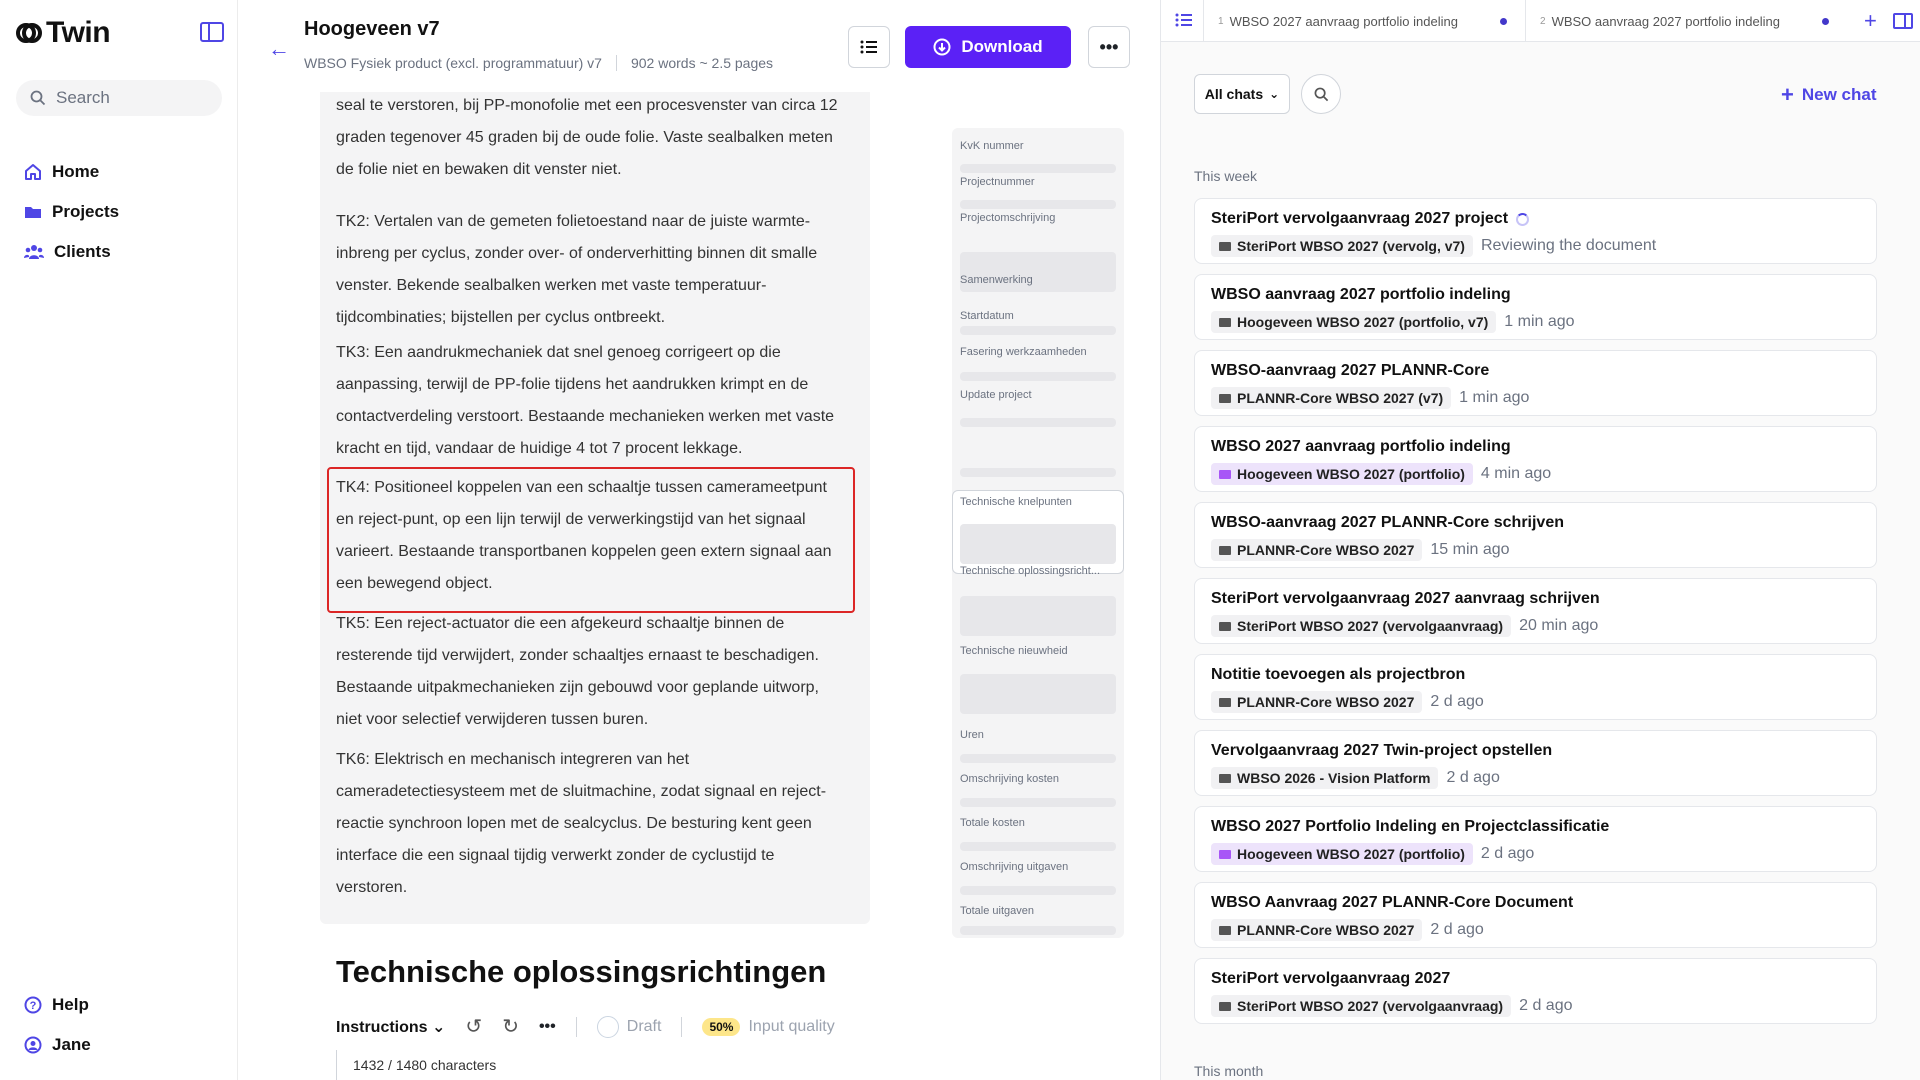 Image resolution: width=1920 pixels, height=1080 pixels. I want to click on outline-item: Samenwerking, so click(996, 280).